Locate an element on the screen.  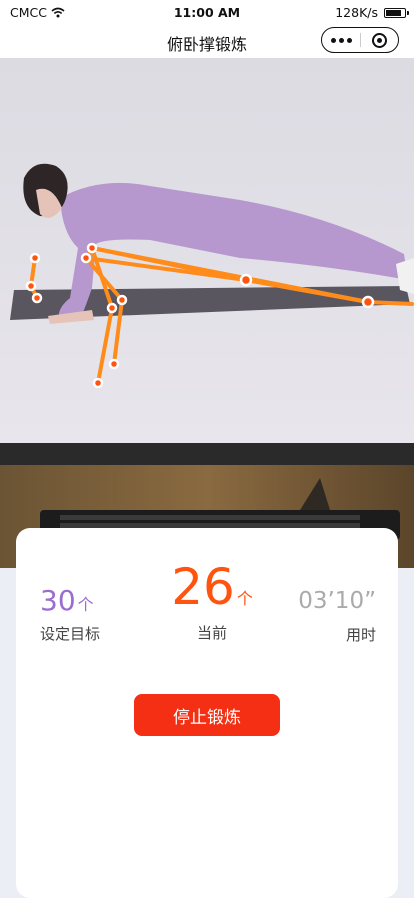
elapsed-label: 用时 is located at coordinates (360, 635).